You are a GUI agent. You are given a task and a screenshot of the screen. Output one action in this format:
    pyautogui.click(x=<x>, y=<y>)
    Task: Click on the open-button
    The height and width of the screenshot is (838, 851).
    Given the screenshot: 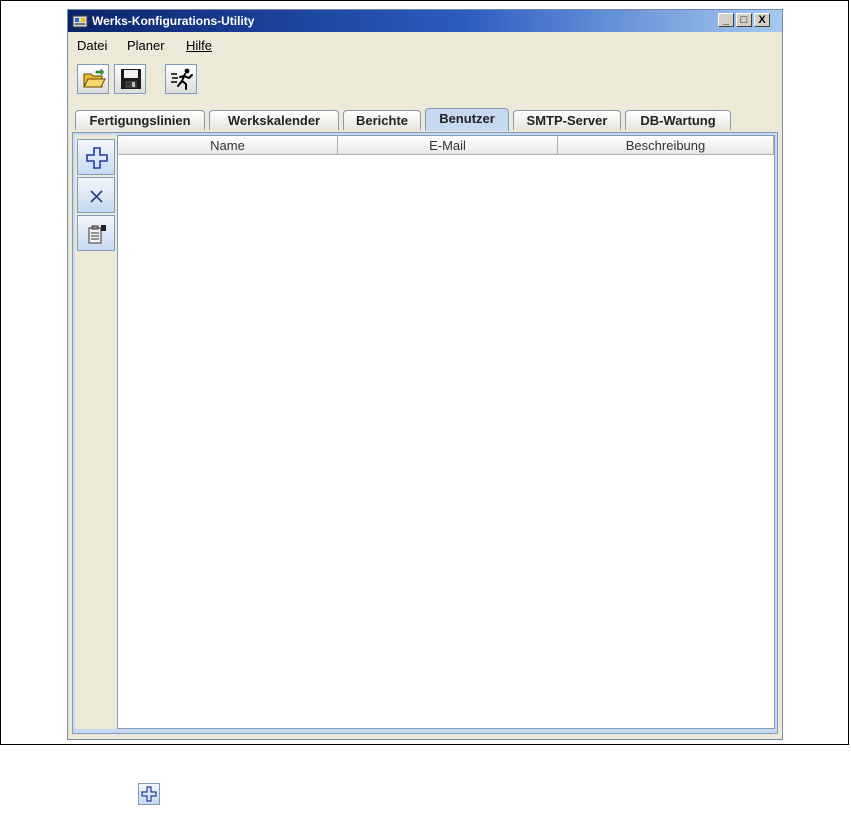 What is the action you would take?
    pyautogui.click(x=93, y=79)
    